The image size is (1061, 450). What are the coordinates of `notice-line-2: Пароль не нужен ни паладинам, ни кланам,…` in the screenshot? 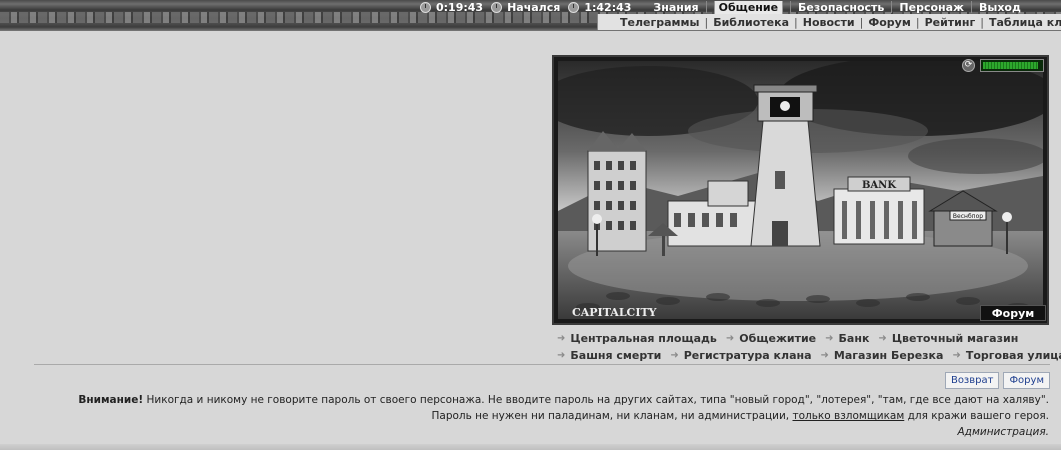 It's located at (534, 416).